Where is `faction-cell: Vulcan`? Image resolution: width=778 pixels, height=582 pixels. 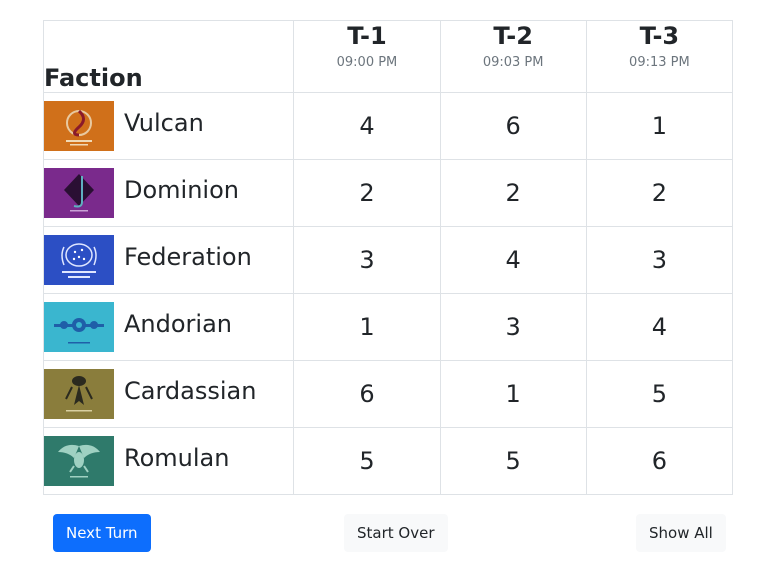
faction-cell: Vulcan is located at coordinates (168, 126).